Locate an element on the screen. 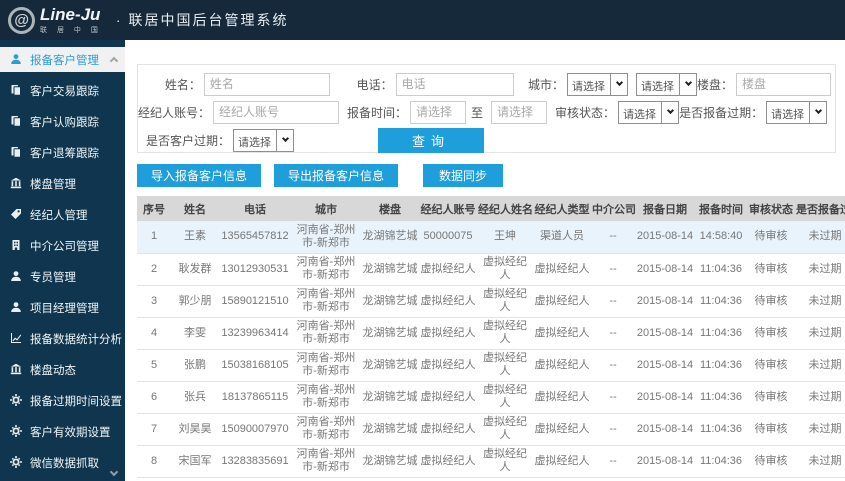 This screenshot has width=845, height=481. customer-name-link: 张鹏 is located at coordinates (195, 365).